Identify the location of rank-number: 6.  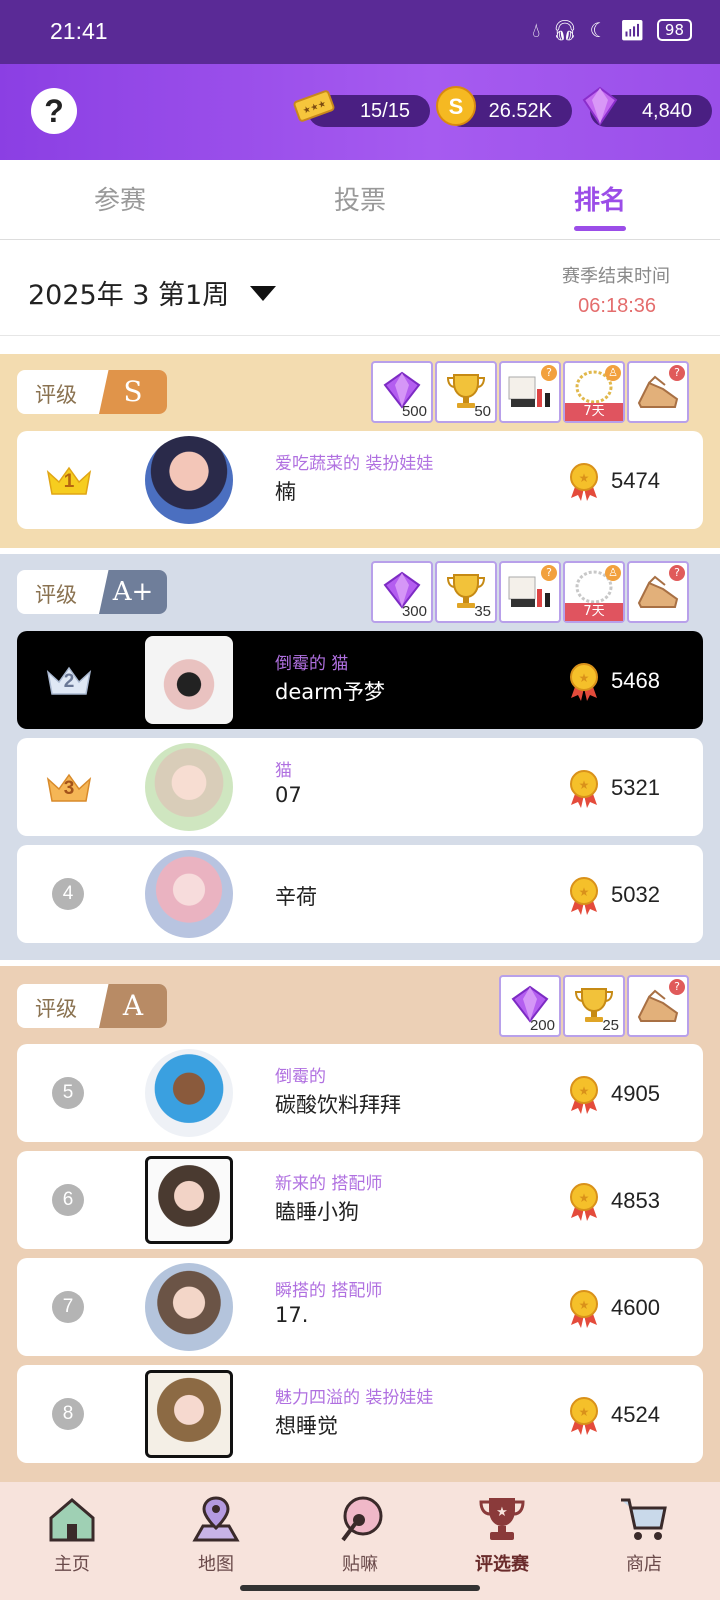
(68, 1200).